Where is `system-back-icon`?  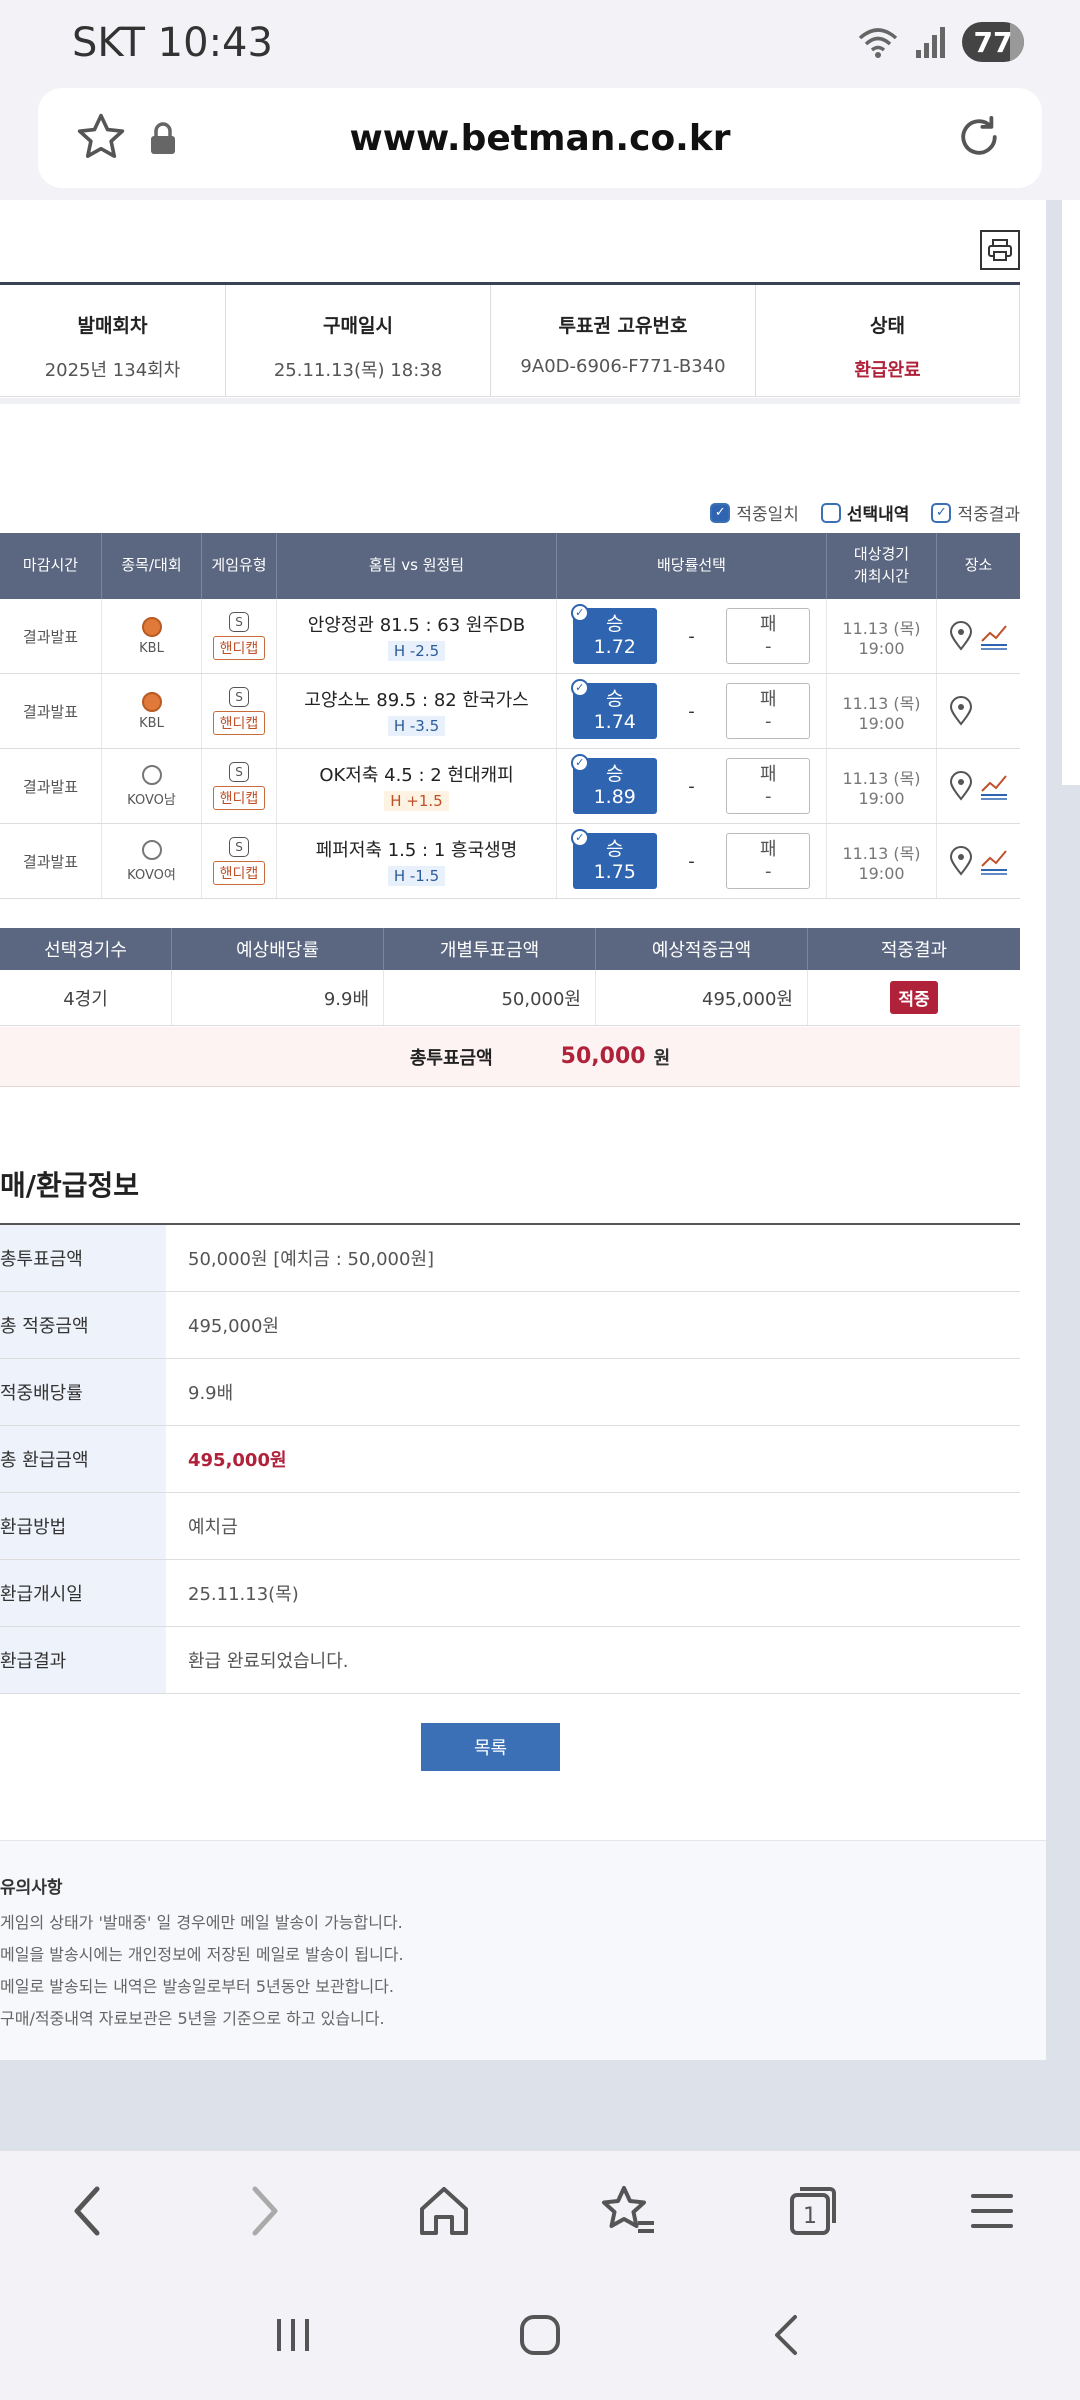 system-back-icon is located at coordinates (787, 2335).